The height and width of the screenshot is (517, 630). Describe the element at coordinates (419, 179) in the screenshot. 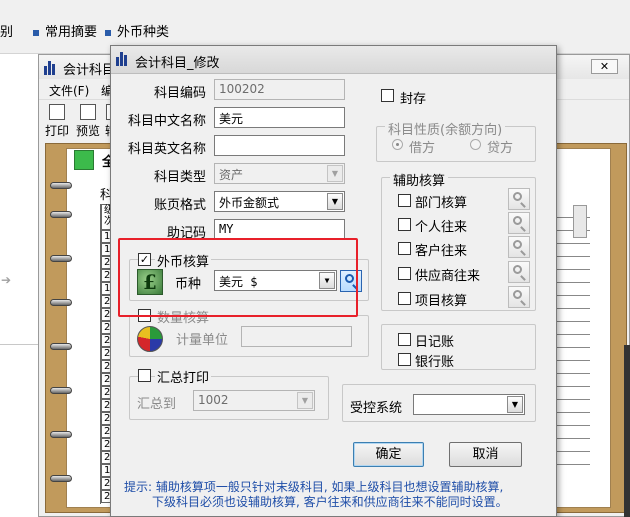

I see `aux-group-title: 辅助核算` at that location.